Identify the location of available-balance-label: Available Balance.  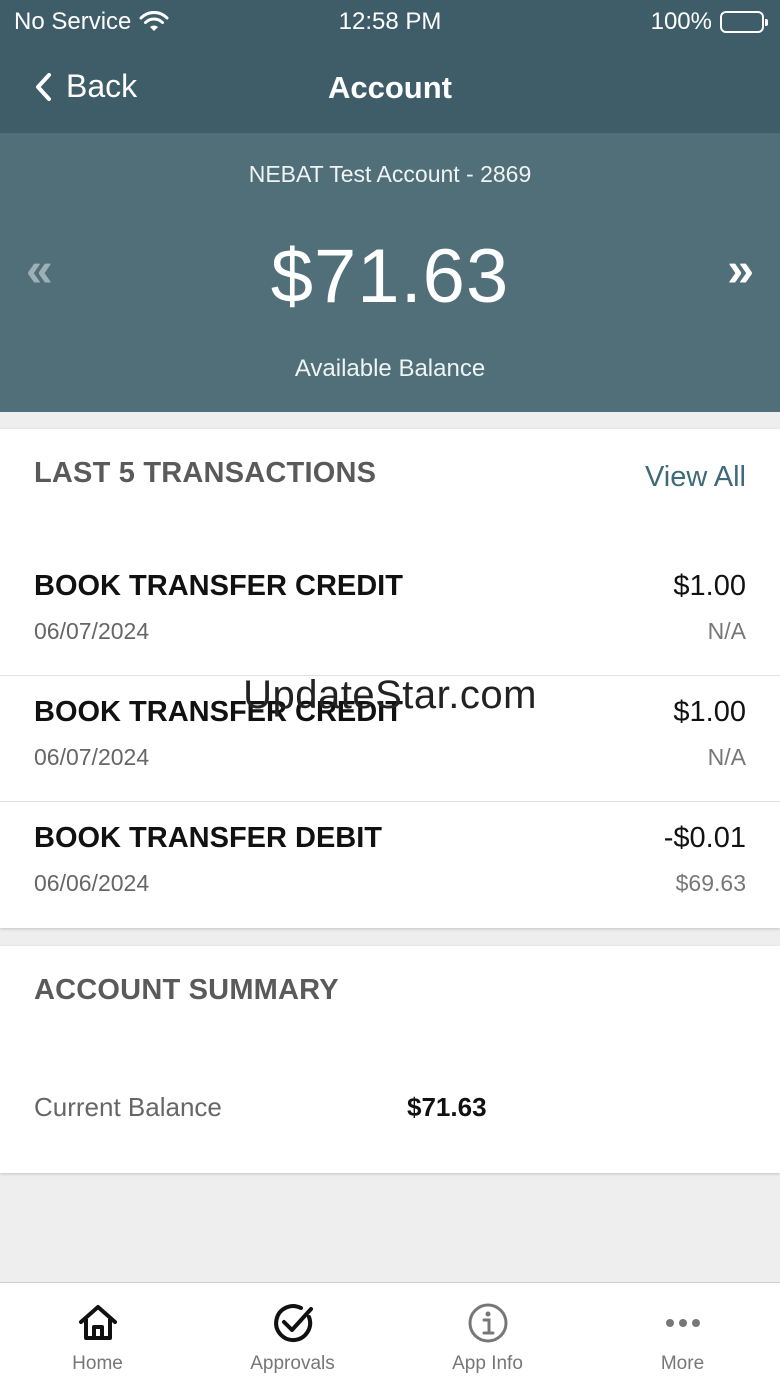
(390, 368).